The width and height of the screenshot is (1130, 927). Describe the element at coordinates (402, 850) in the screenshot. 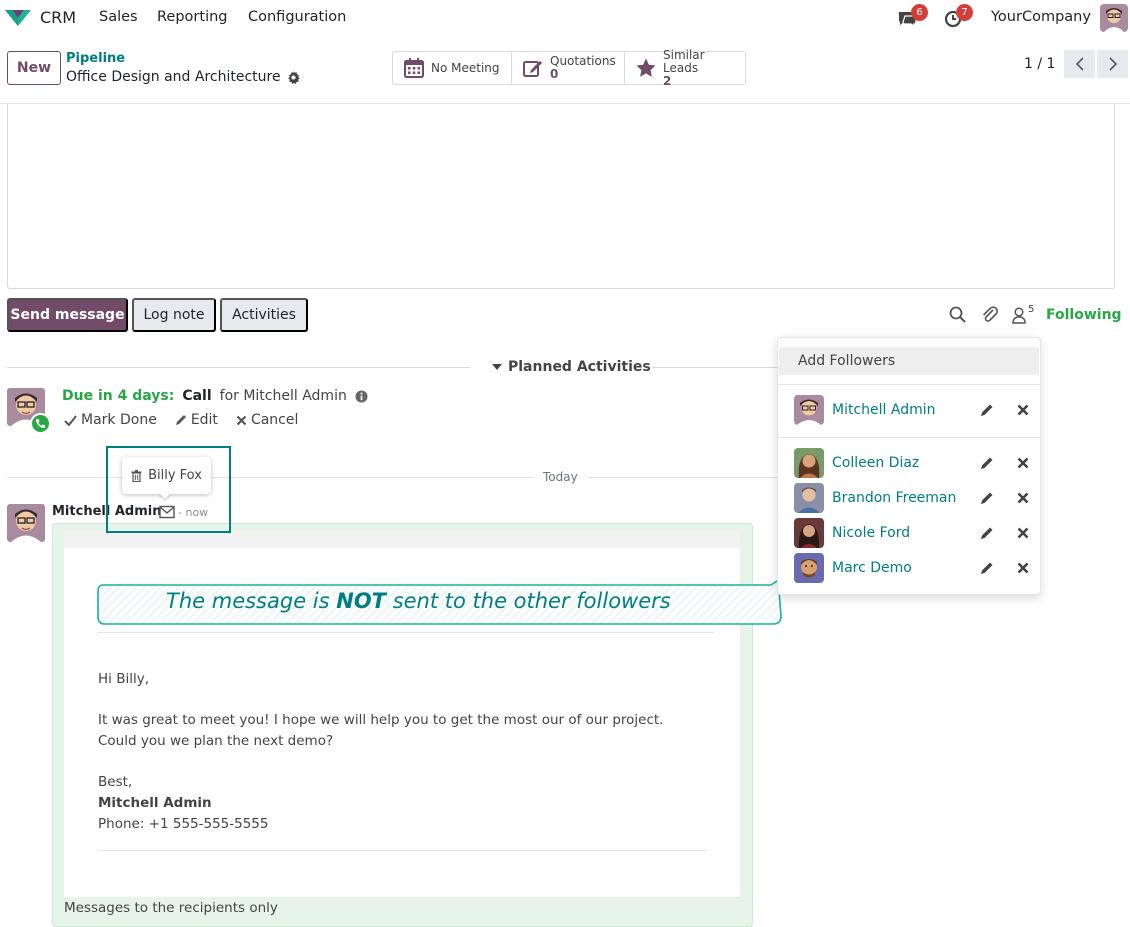

I see `email-footer-rule` at that location.